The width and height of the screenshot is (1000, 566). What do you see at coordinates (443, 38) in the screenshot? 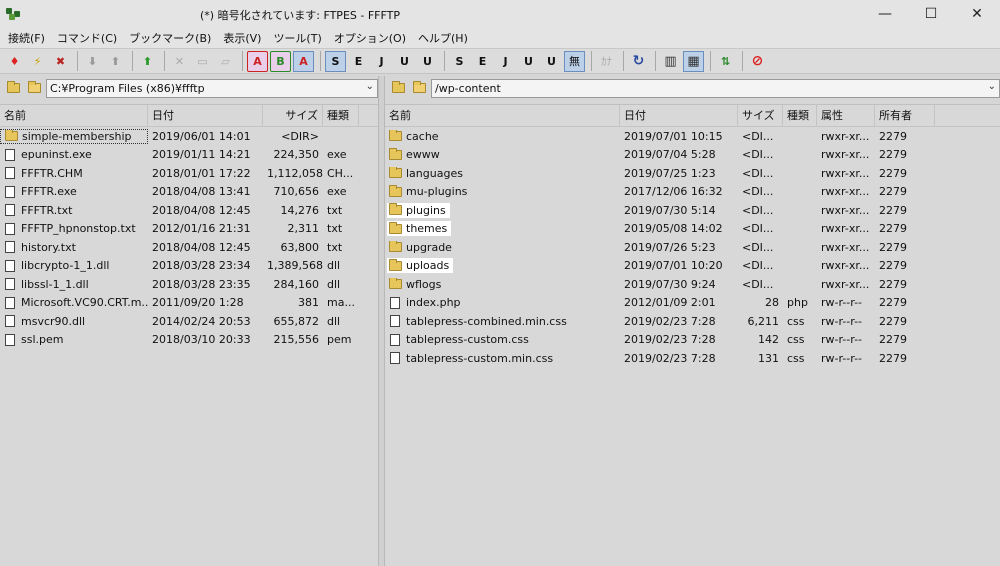
I see `menu-help: ヘルプ(H)` at bounding box center [443, 38].